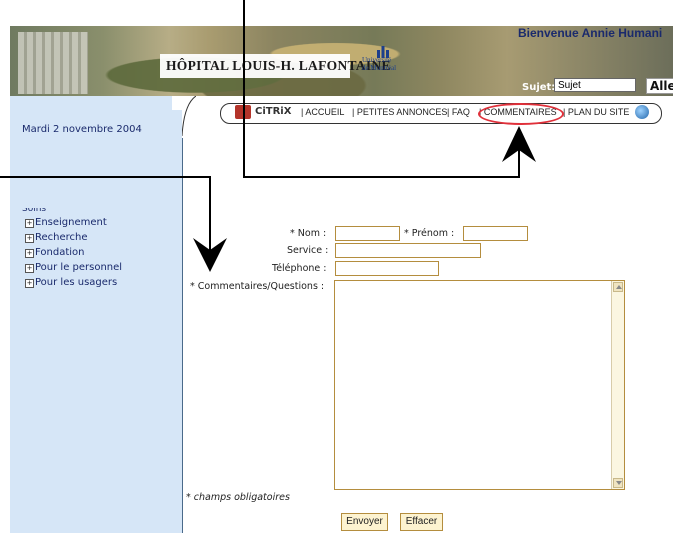 The width and height of the screenshot is (673, 533). What do you see at coordinates (595, 85) in the screenshot?
I see `sujet-search-input` at bounding box center [595, 85].